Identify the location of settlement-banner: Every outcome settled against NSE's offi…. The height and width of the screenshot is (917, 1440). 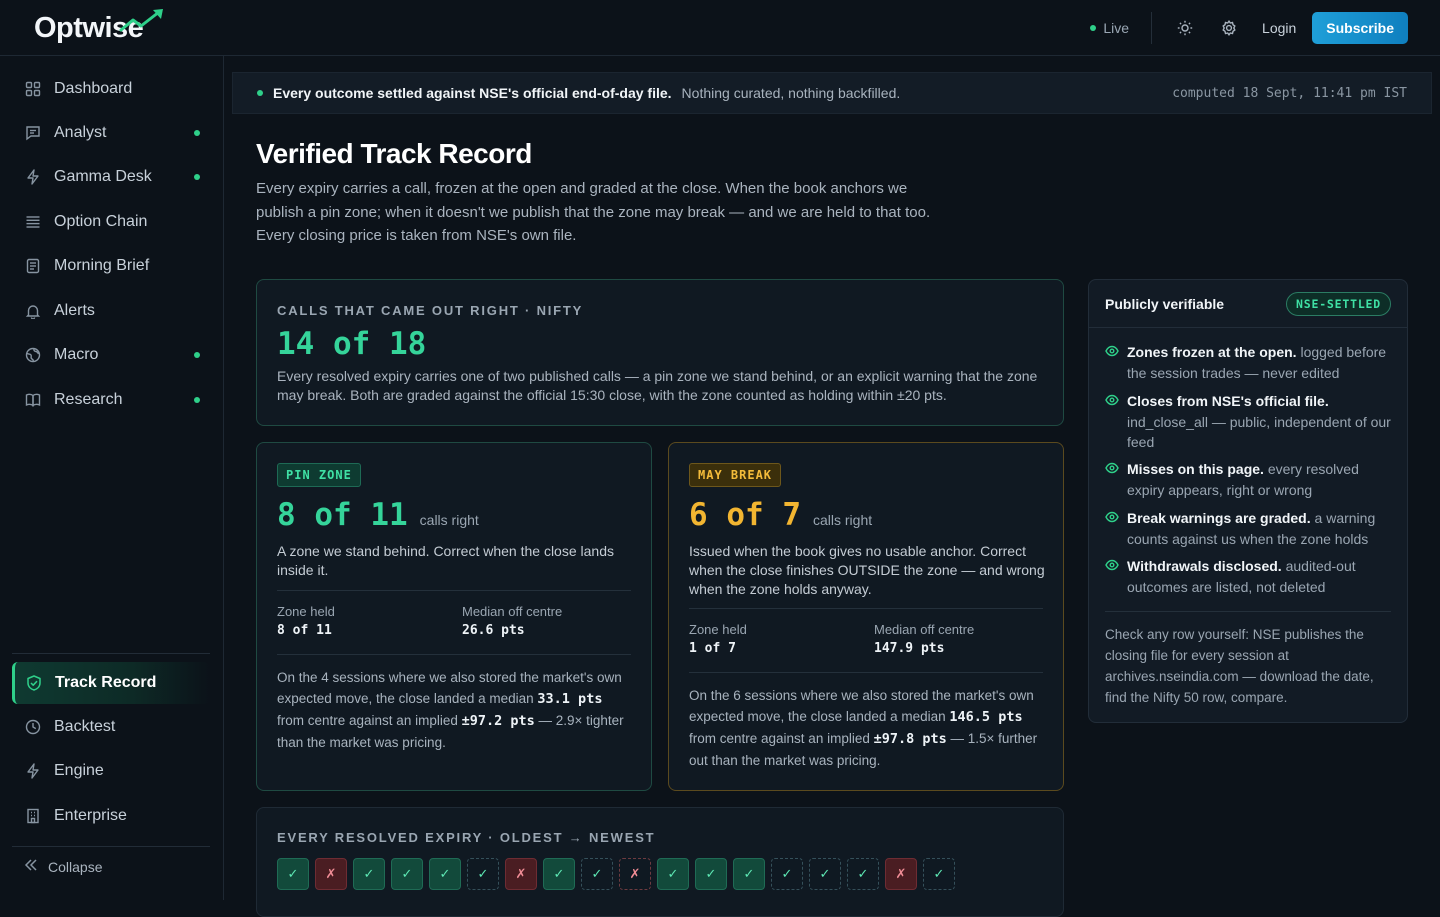
(832, 93).